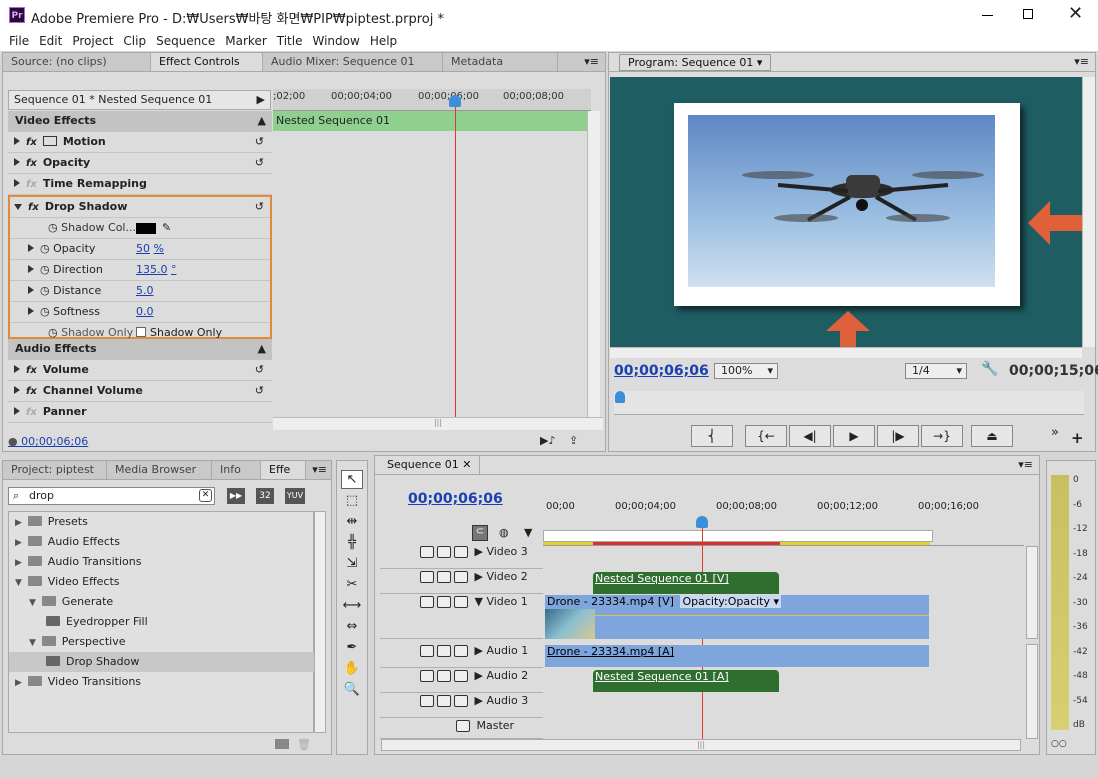 The width and height of the screenshot is (1098, 778). I want to click on tab-effect-controls: Effect Controls, so click(207, 62).